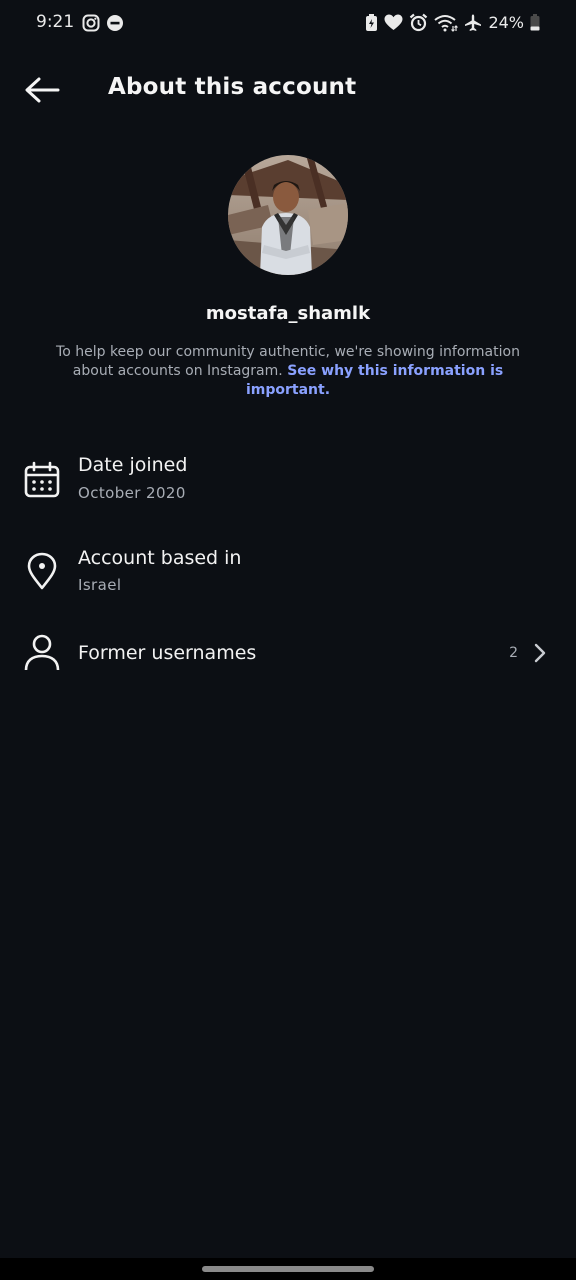  I want to click on status-bar: 9:21 24%, so click(288, 25).